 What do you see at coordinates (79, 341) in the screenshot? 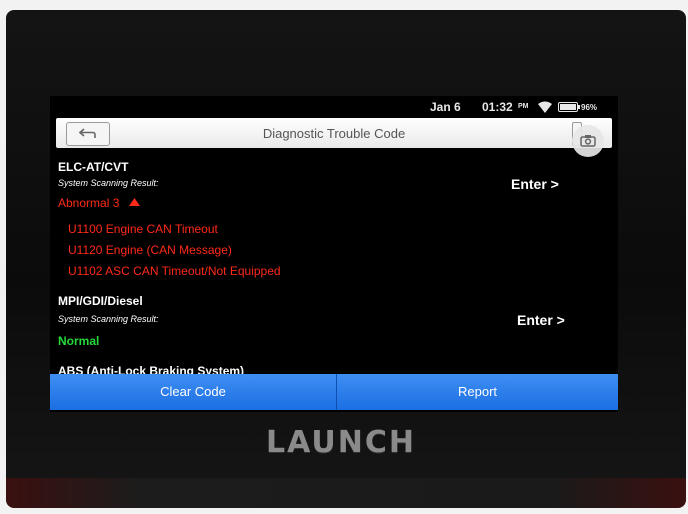
I see `normal-status: Normal` at bounding box center [79, 341].